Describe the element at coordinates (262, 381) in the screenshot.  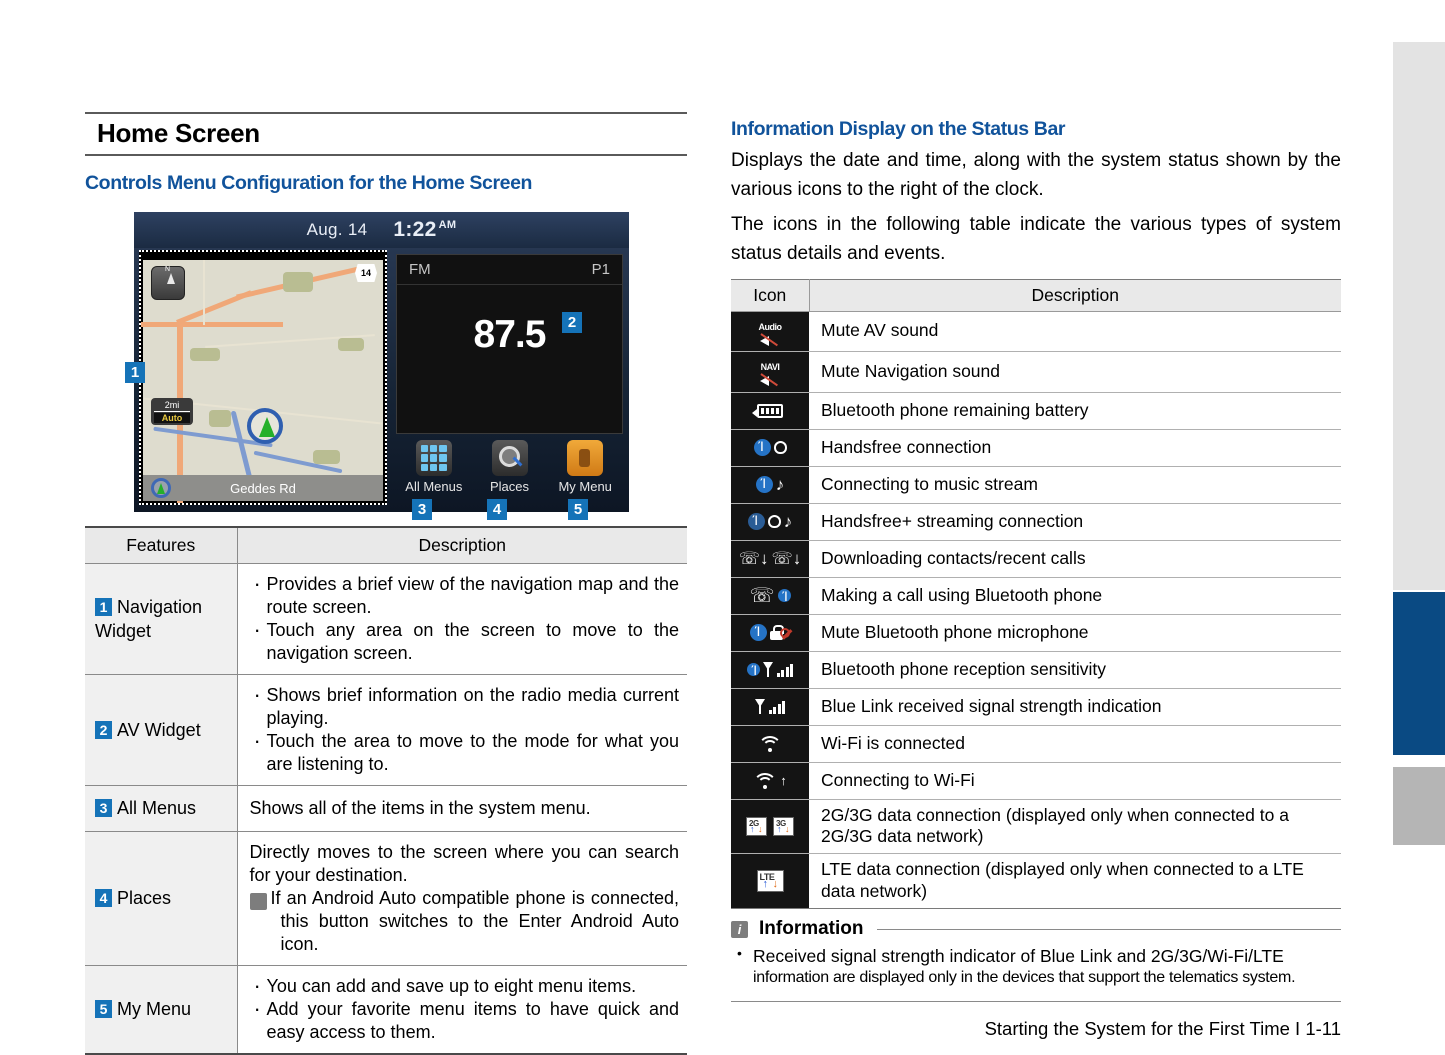
I see `map-canvas: 14 2mi Auto` at that location.